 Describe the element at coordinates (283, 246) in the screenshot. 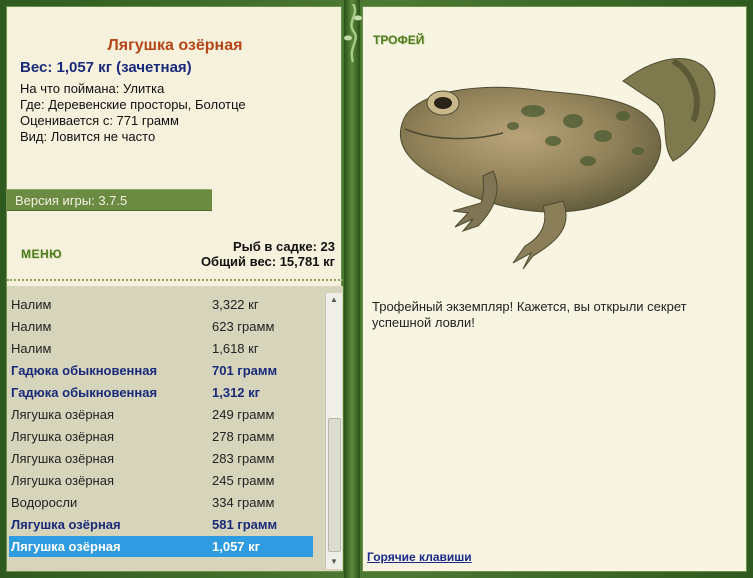

I see `fish-count: Рыб в садке: 23` at that location.